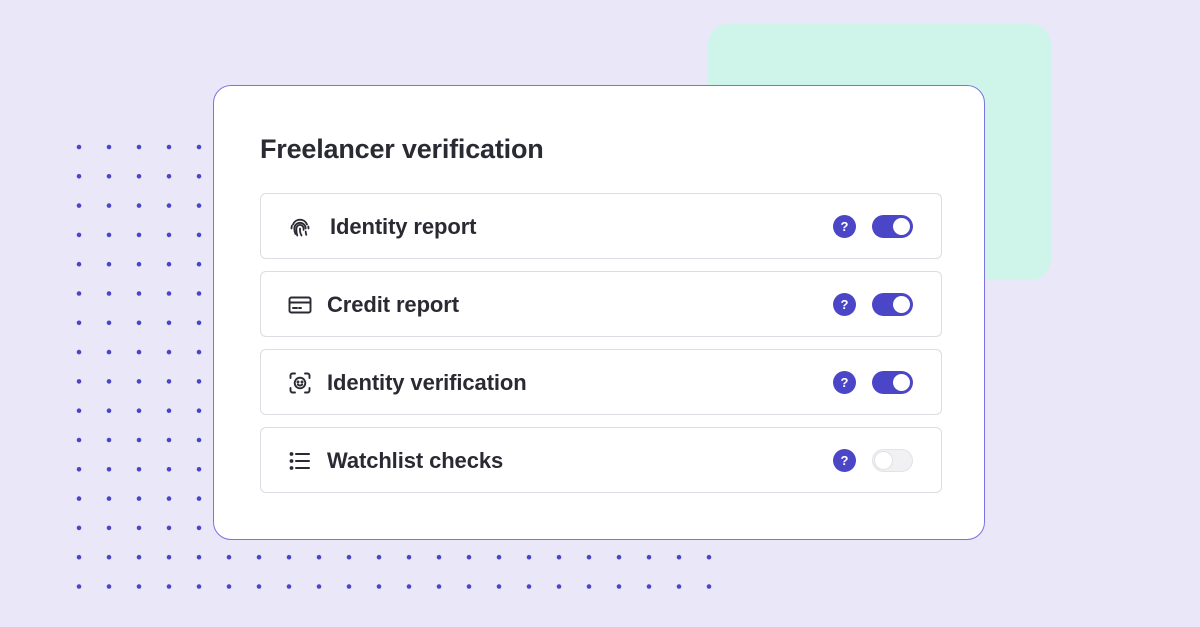  What do you see at coordinates (892, 226) in the screenshot?
I see `identity-report-toggle` at bounding box center [892, 226].